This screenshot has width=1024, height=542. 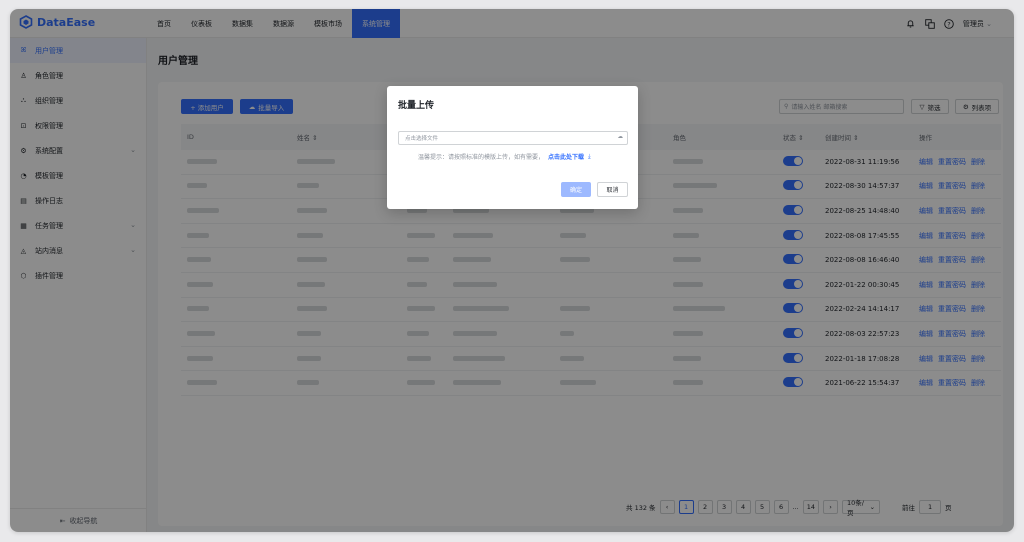 I want to click on download-icon: ⤓, so click(x=589, y=157).